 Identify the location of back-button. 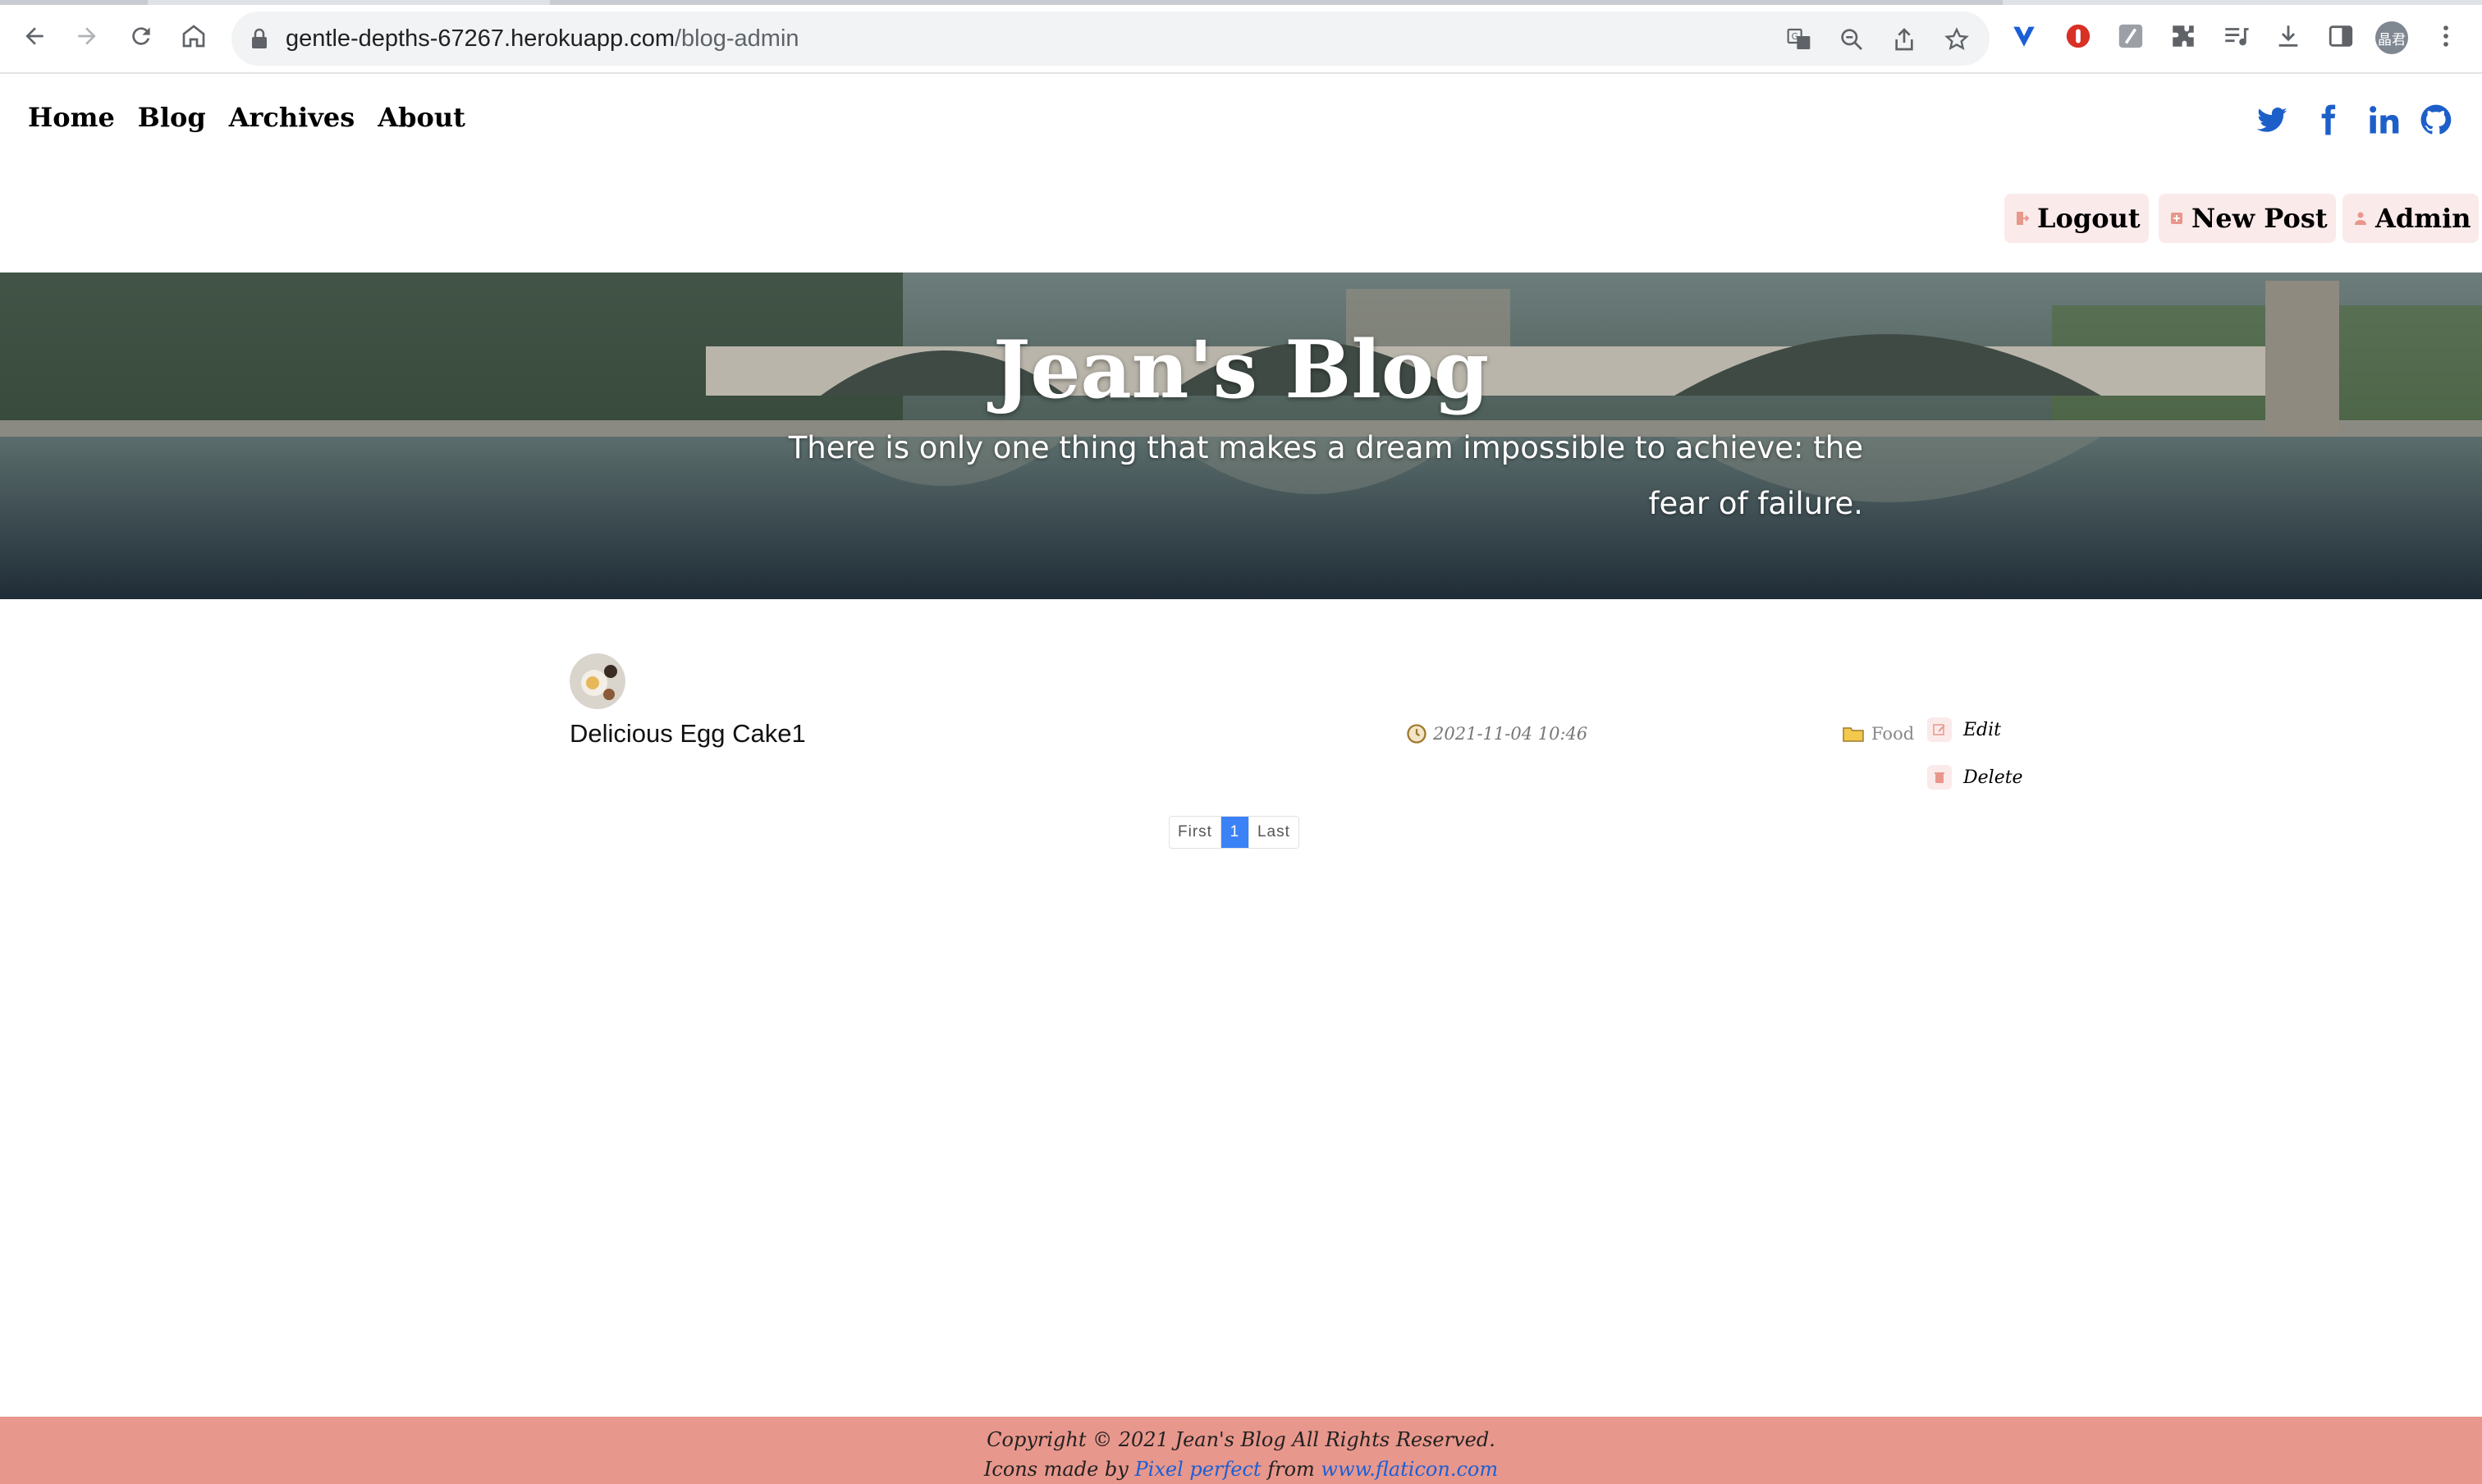
(35, 36).